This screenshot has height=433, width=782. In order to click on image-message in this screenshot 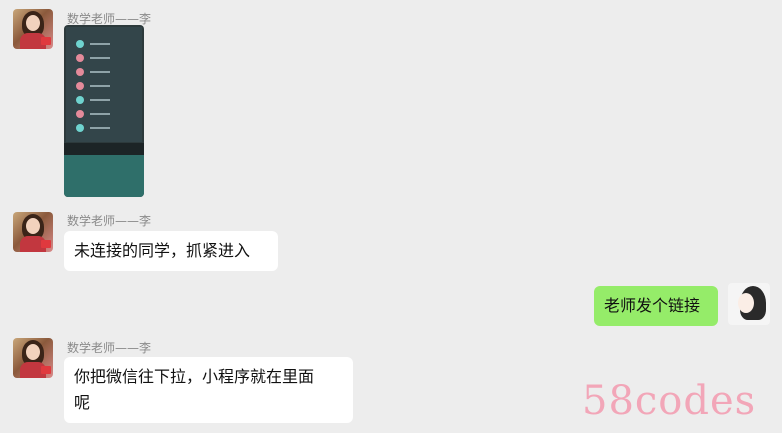, I will do `click(104, 111)`.